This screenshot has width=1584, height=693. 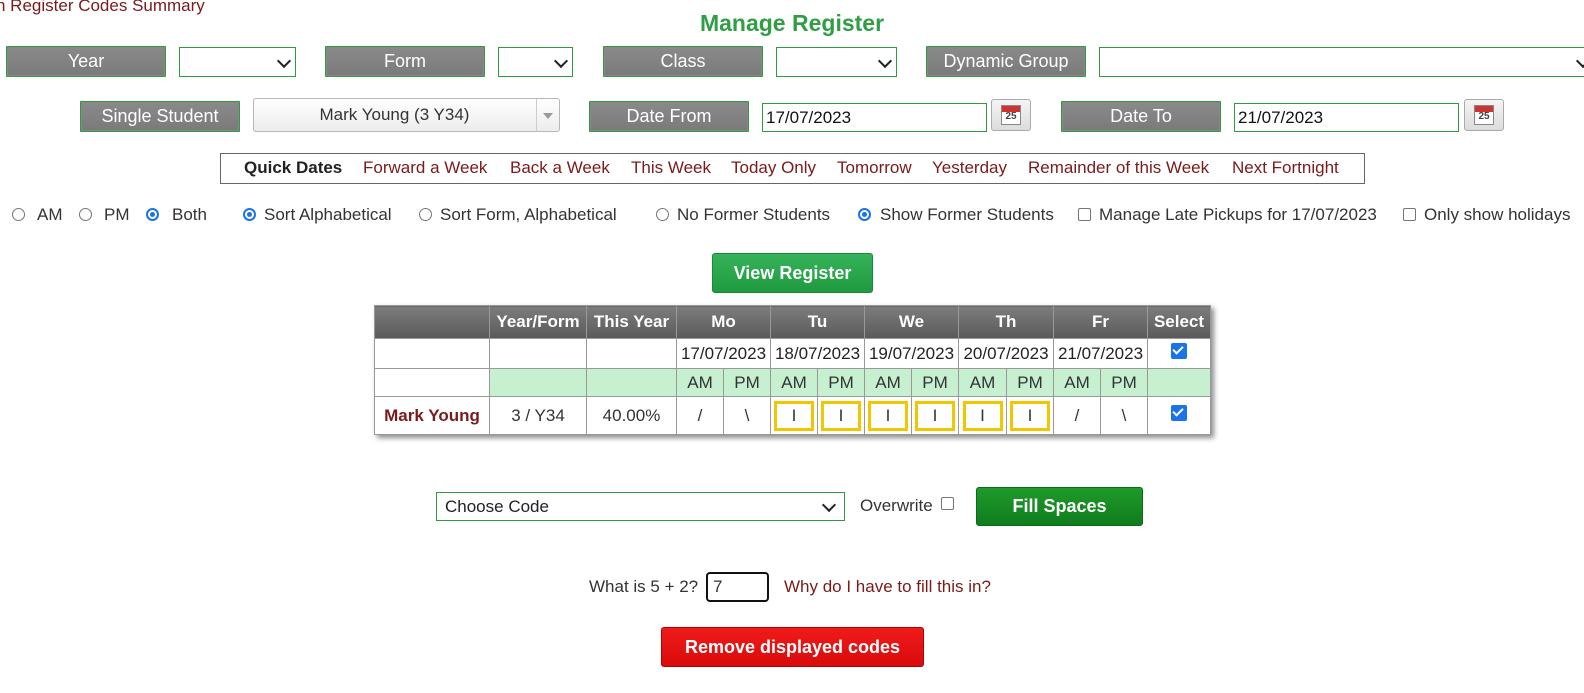 I want to click on date-cell: 19/07/2023, so click(x=911, y=353).